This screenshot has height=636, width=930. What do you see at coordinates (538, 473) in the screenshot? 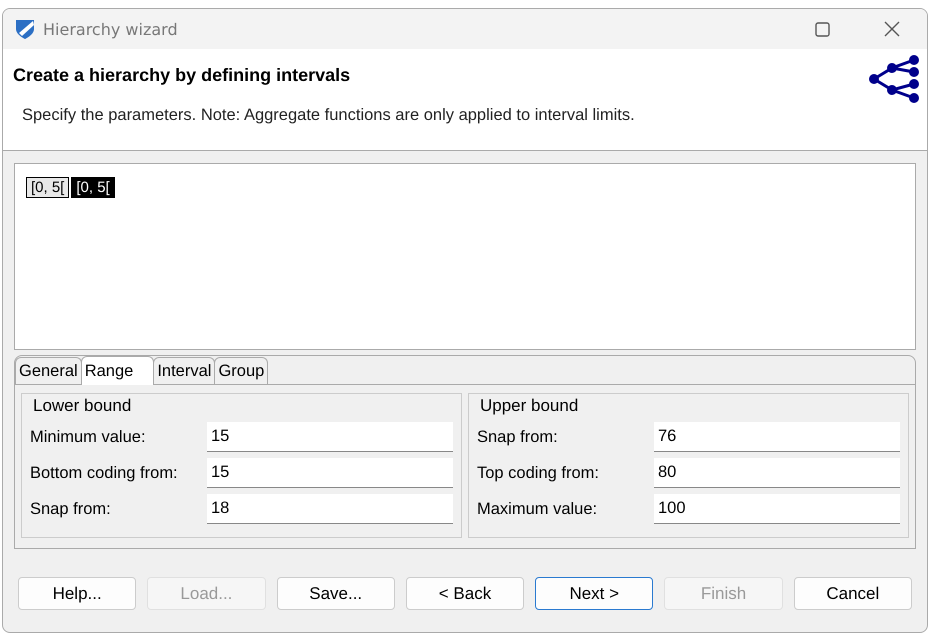
I see `field-label: Top coding from:` at bounding box center [538, 473].